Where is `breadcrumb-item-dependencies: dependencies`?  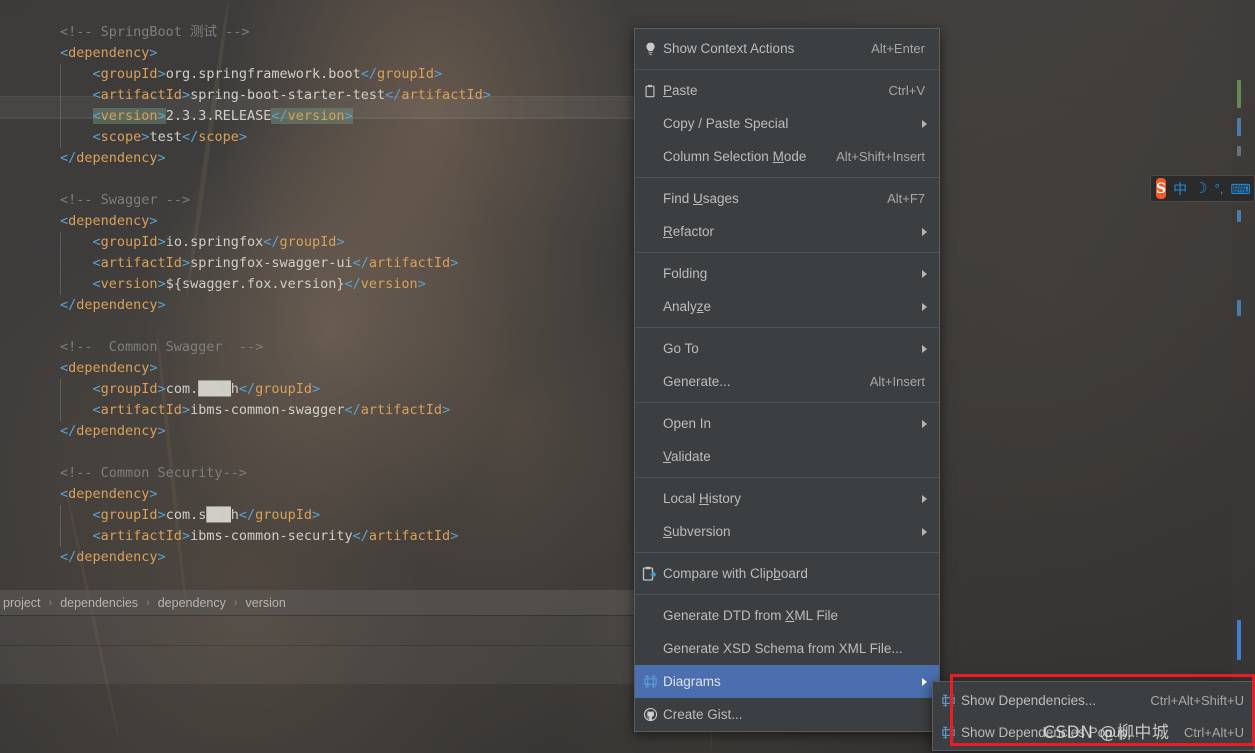 breadcrumb-item-dependencies: dependencies is located at coordinates (99, 603).